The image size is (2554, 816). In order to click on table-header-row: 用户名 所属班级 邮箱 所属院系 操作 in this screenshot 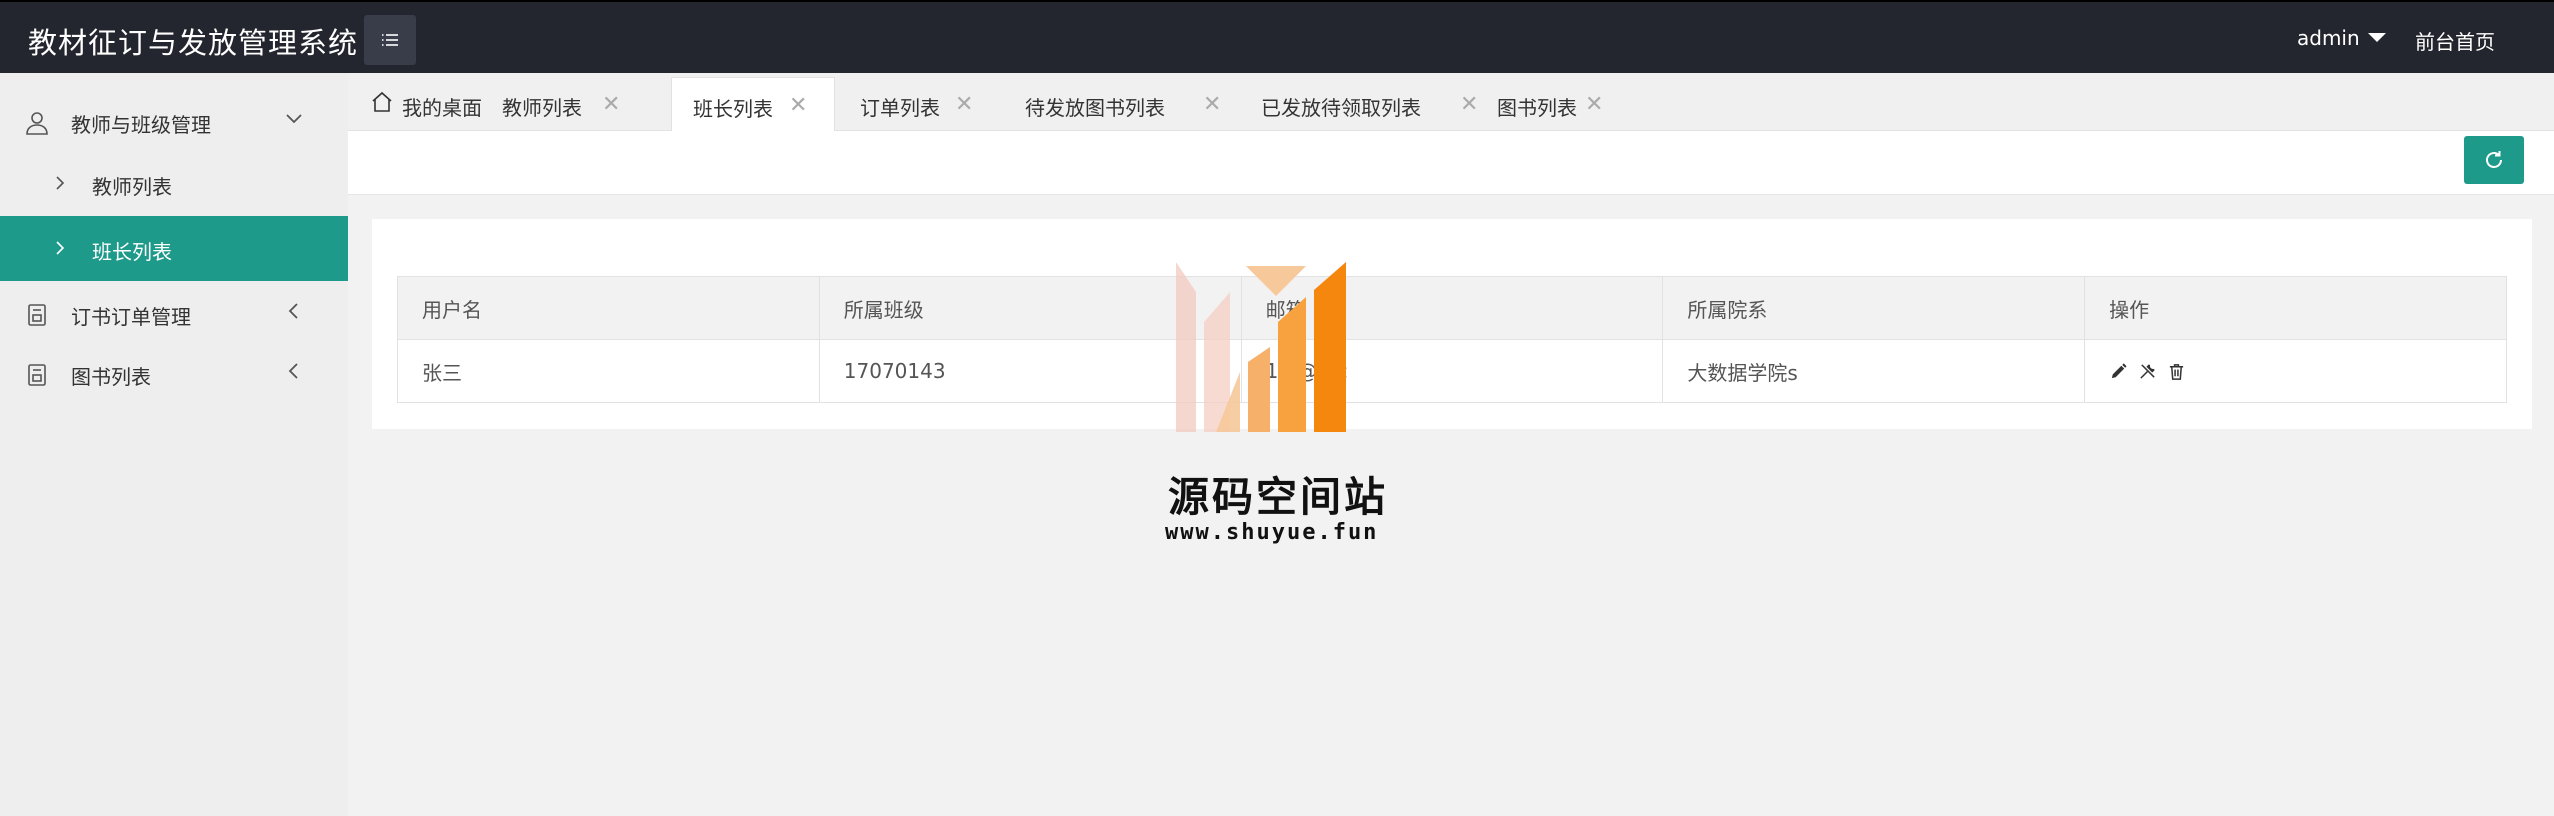, I will do `click(1452, 308)`.